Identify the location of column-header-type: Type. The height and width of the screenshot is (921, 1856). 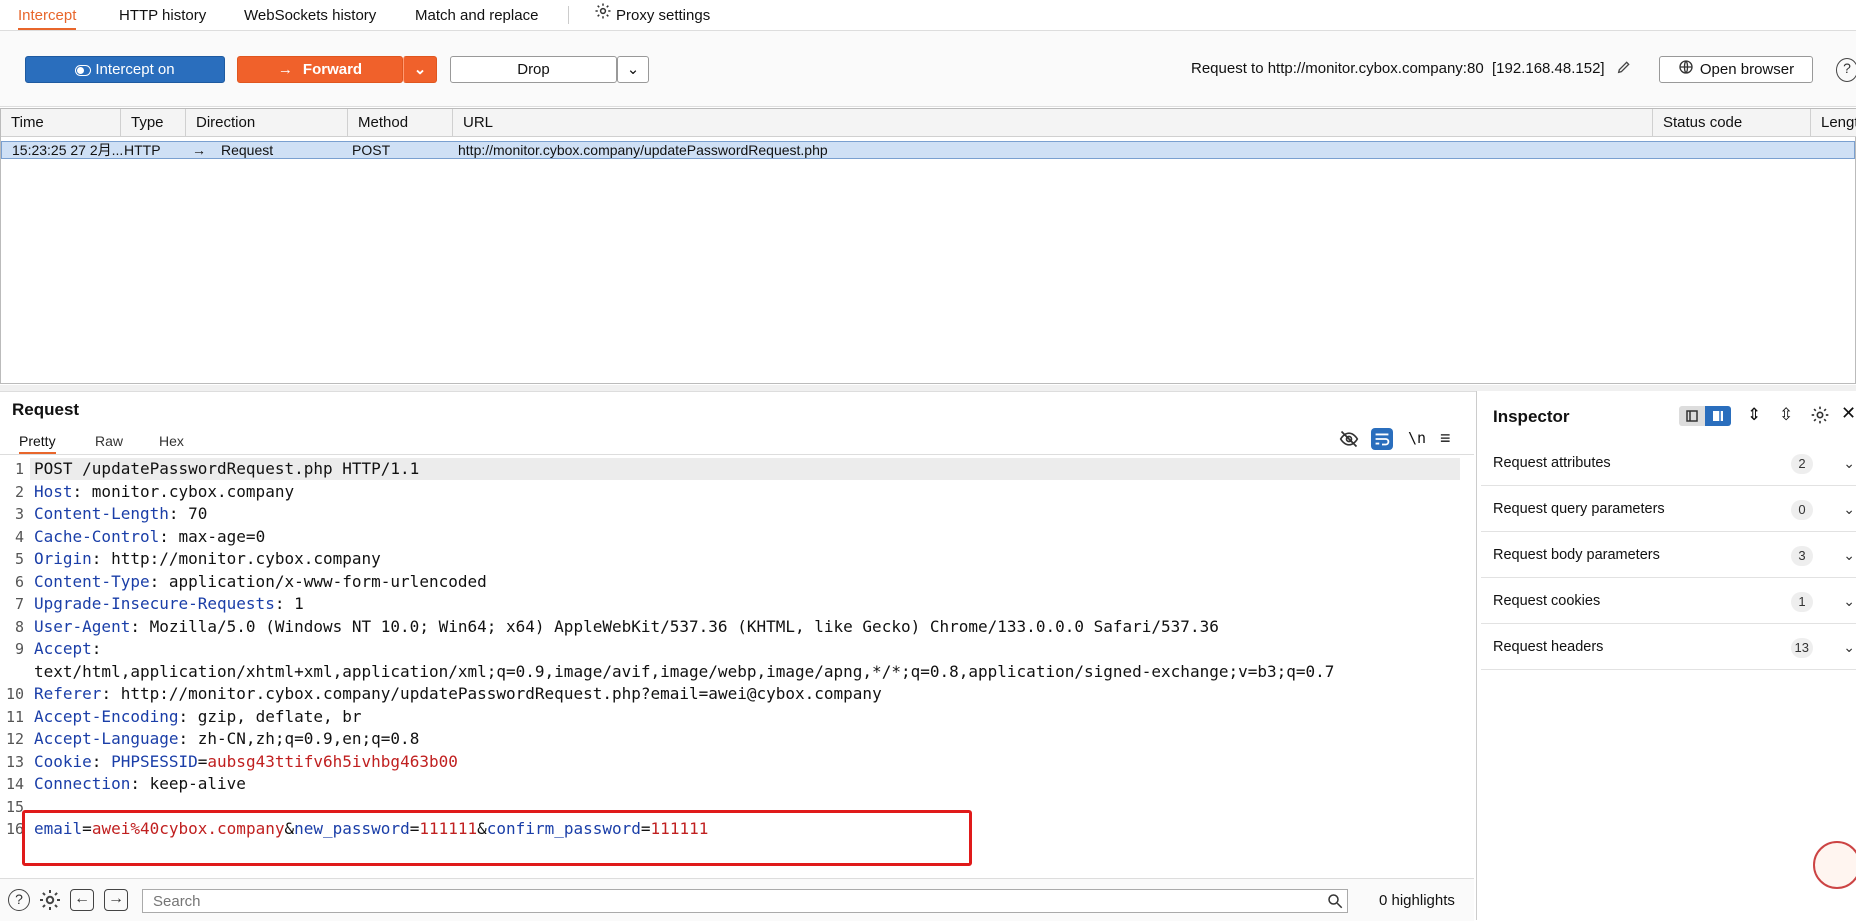
(153, 123).